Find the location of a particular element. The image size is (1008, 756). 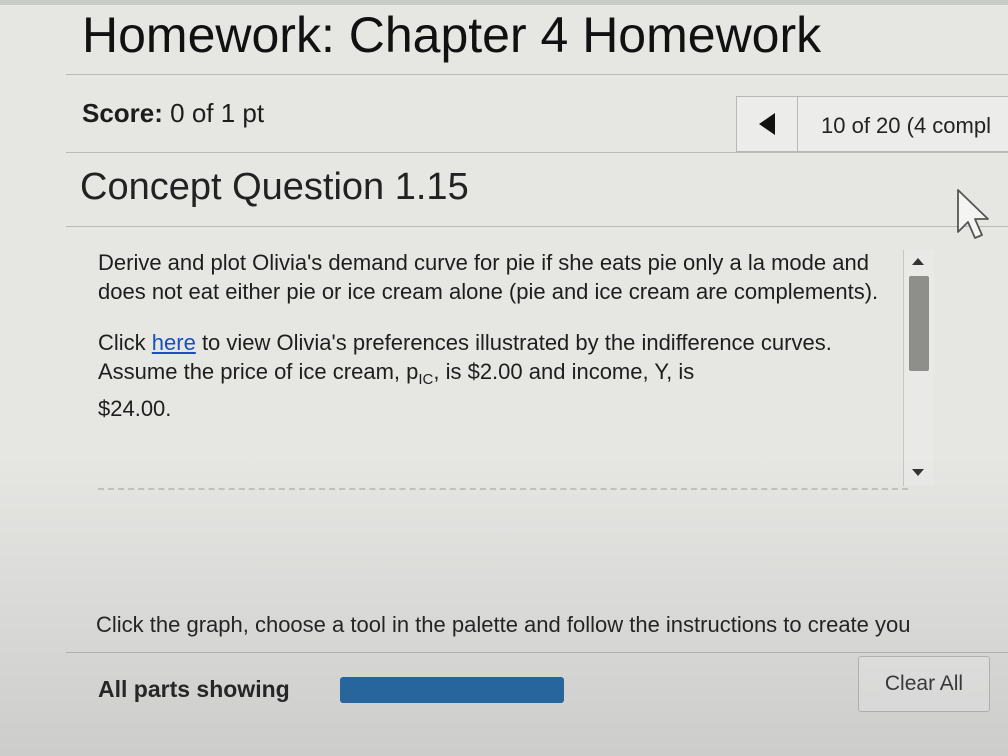

parts-progress-fill is located at coordinates (452, 690).